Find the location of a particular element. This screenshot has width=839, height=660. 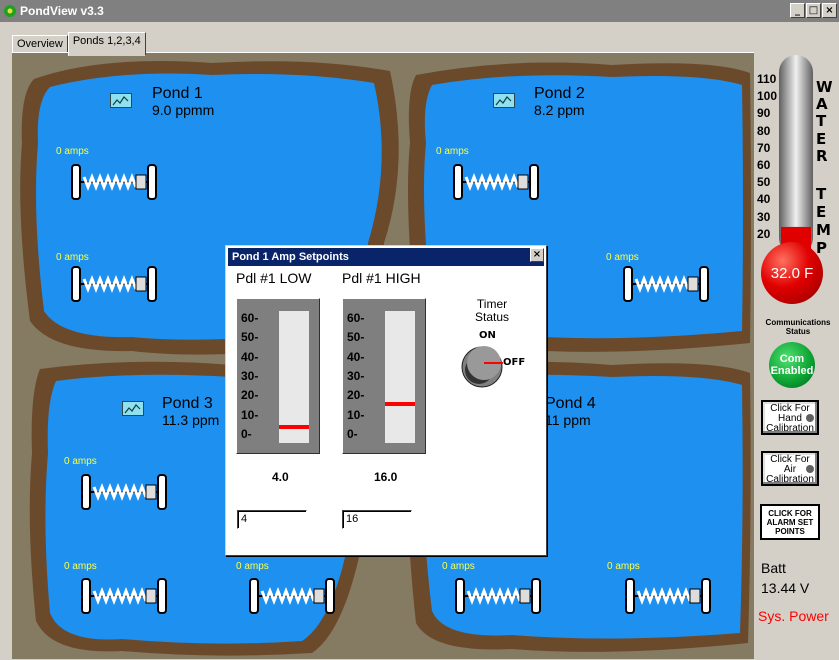

thermometer-tick-label: 110 is located at coordinates (767, 79).